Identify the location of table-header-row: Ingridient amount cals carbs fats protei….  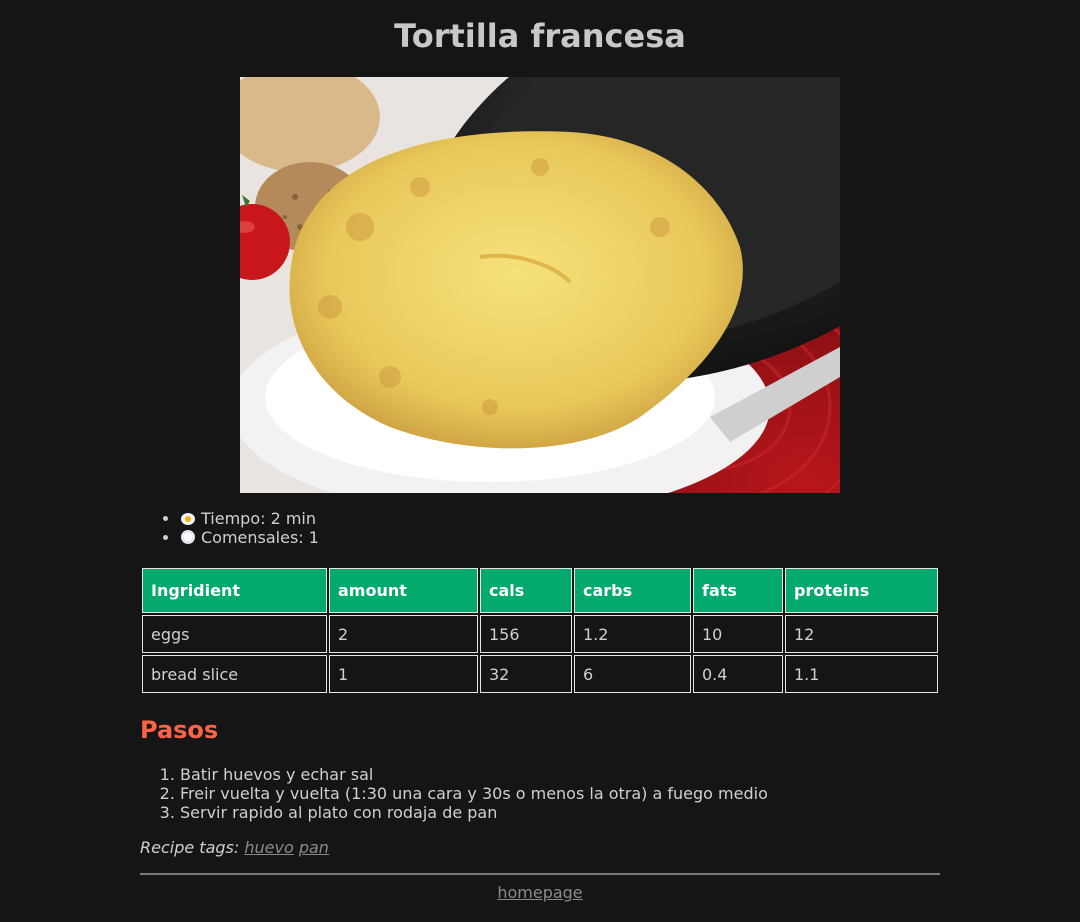
(540, 590).